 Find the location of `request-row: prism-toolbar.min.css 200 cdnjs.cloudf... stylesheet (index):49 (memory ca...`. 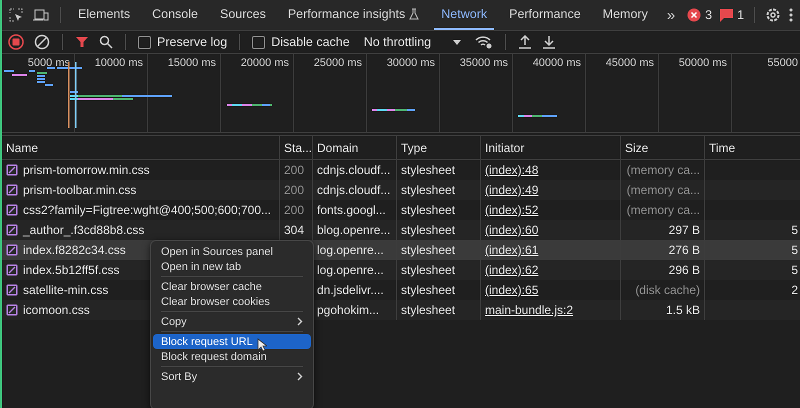

request-row: prism-toolbar.min.css 200 cdnjs.cloudf... stylesheet (index):49 (memory ca... is located at coordinates (401, 190).